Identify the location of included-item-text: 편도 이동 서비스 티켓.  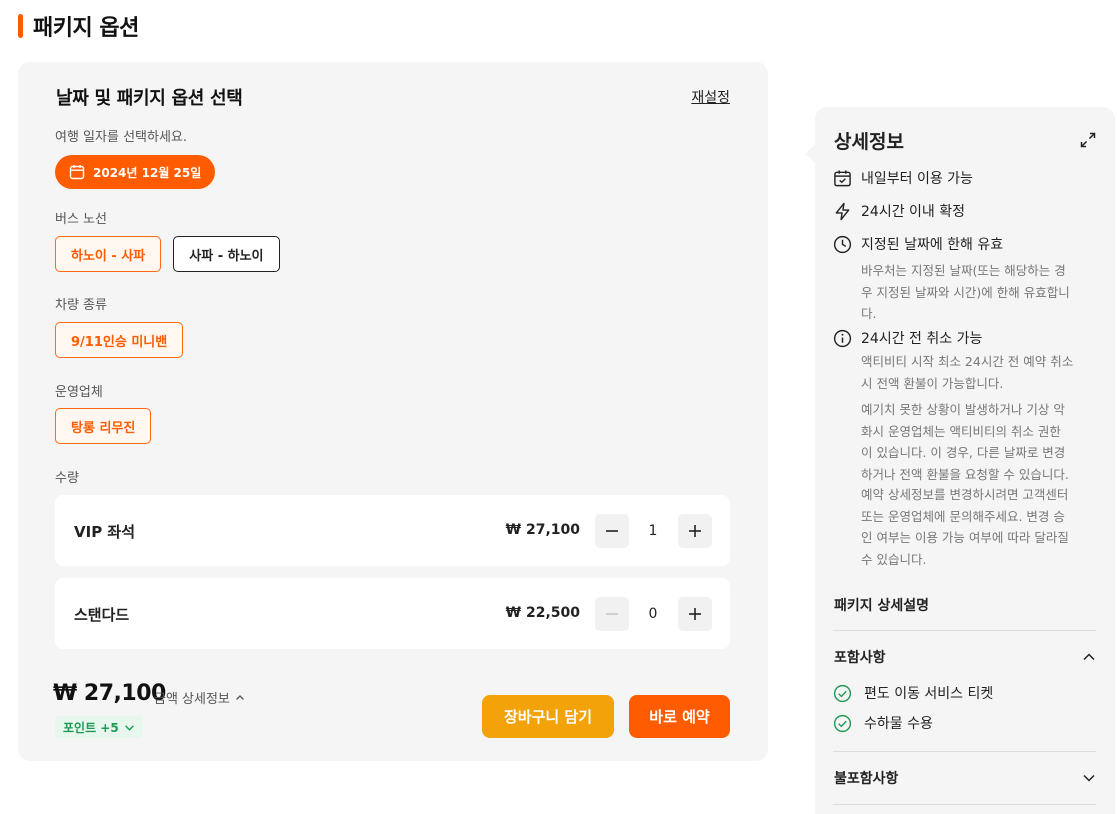
(929, 694).